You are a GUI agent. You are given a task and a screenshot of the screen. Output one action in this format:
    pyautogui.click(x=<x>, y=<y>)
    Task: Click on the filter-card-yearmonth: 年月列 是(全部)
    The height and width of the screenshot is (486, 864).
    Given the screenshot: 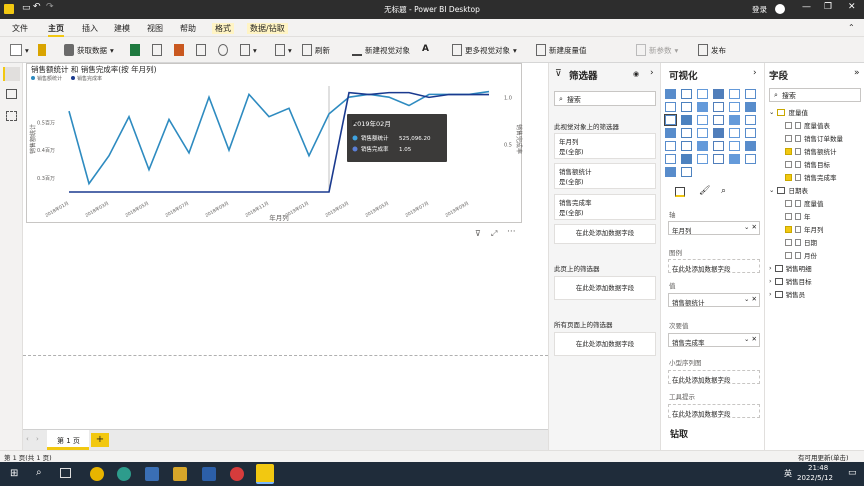 What is the action you would take?
    pyautogui.click(x=605, y=146)
    